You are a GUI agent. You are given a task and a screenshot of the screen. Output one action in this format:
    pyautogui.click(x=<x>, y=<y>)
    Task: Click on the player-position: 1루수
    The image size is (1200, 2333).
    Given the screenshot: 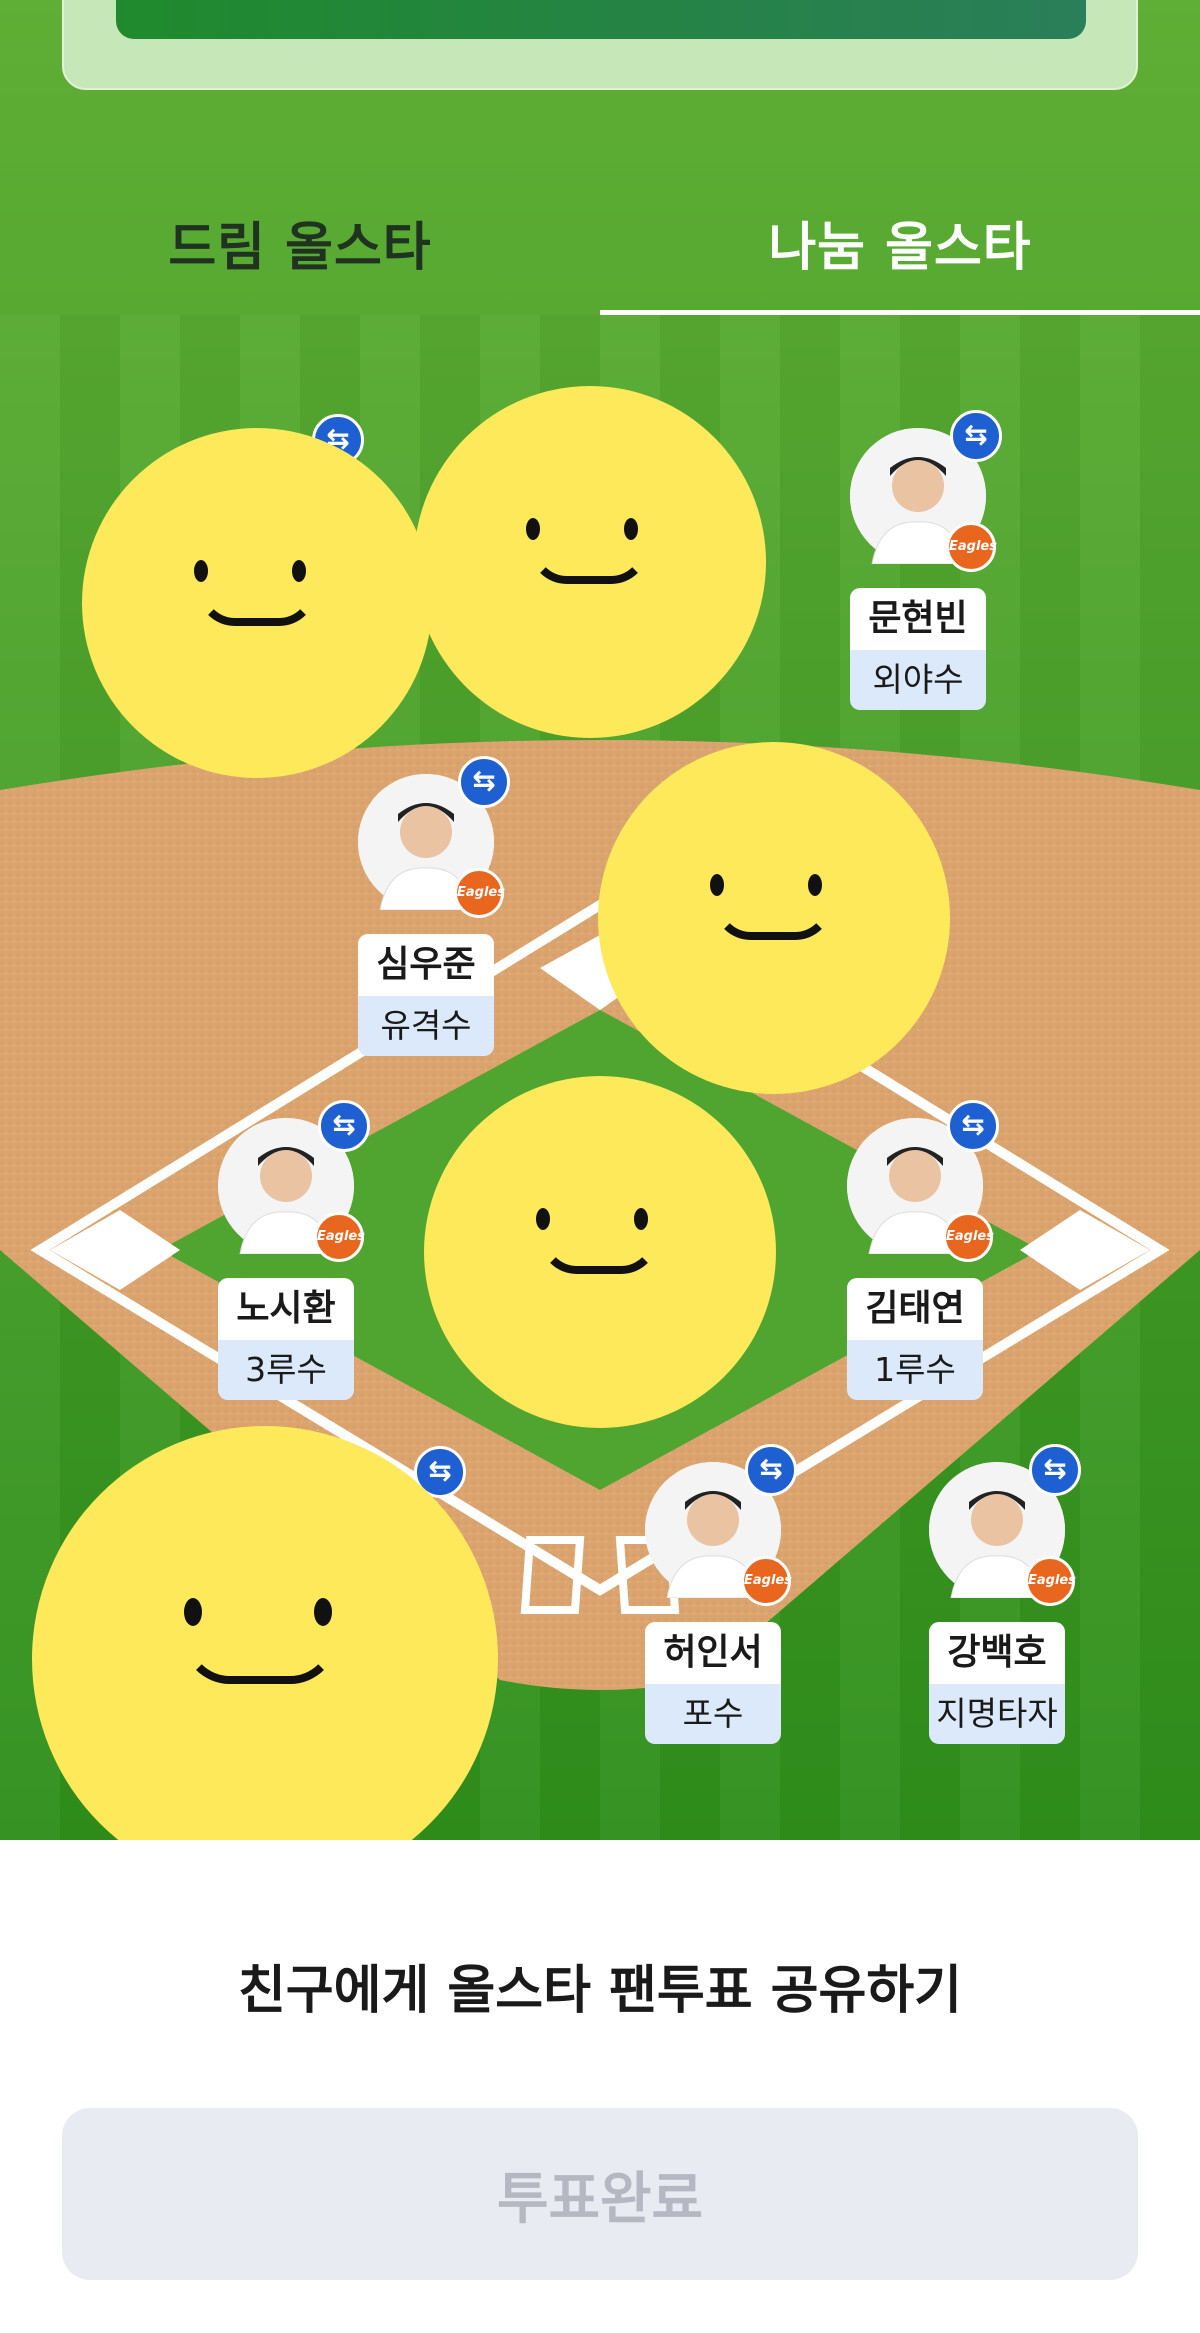 What is the action you would take?
    pyautogui.click(x=915, y=1370)
    